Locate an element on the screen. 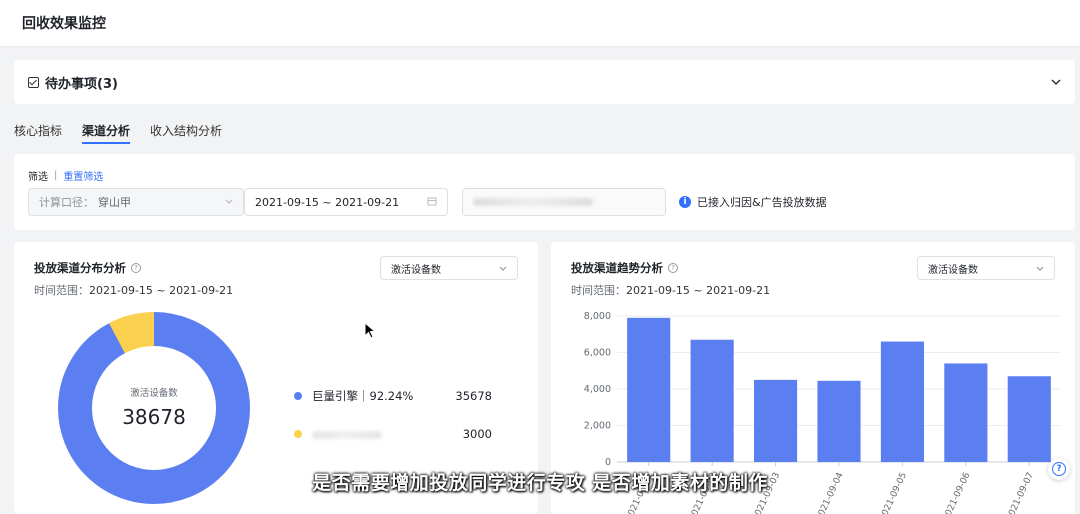 Image resolution: width=1080 pixels, height=514 pixels. top-bar: 回收效果监控 is located at coordinates (540, 23).